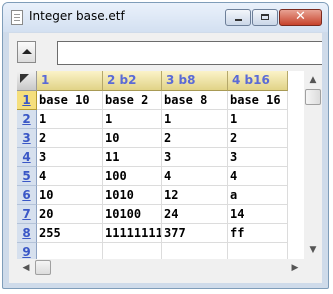 This screenshot has height=294, width=333. I want to click on collapse-button, so click(26, 52).